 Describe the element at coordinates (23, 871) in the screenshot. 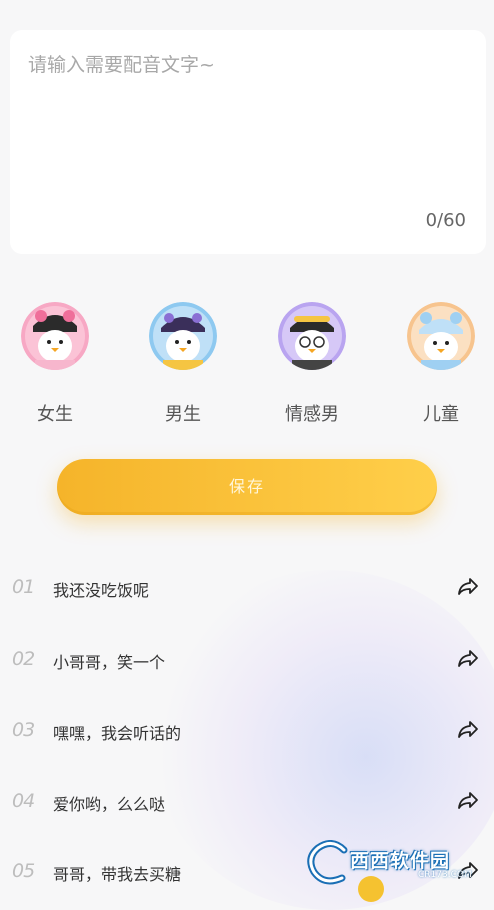

I see `phrase-number: 05` at that location.